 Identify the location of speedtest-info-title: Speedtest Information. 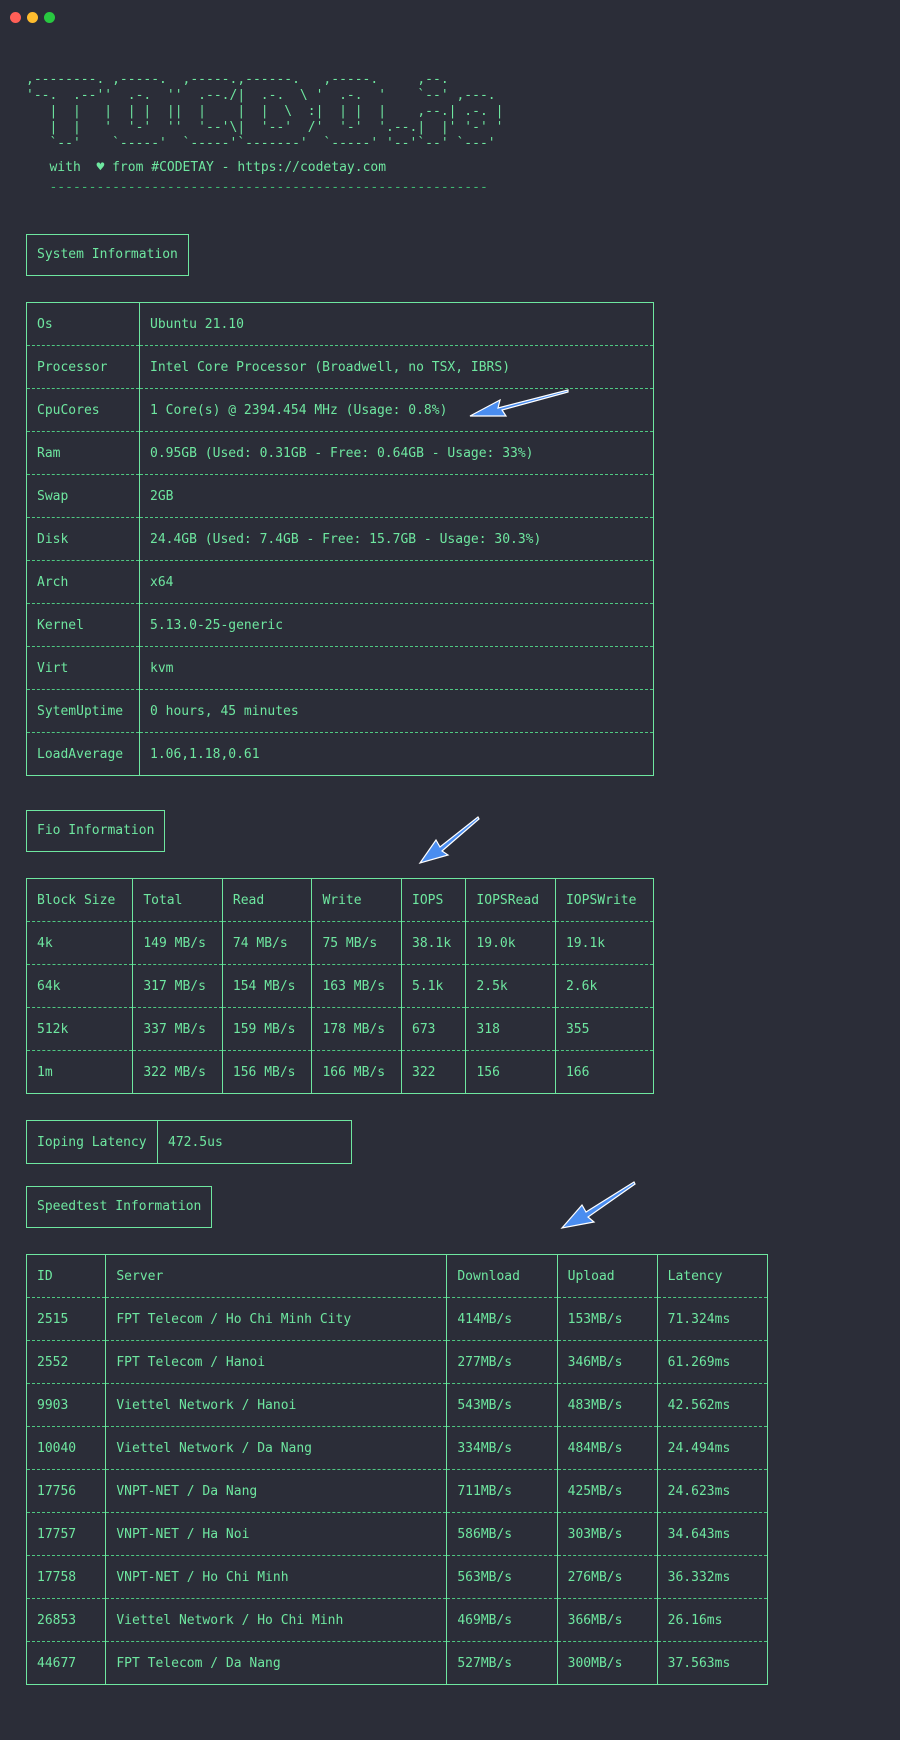
(119, 1207).